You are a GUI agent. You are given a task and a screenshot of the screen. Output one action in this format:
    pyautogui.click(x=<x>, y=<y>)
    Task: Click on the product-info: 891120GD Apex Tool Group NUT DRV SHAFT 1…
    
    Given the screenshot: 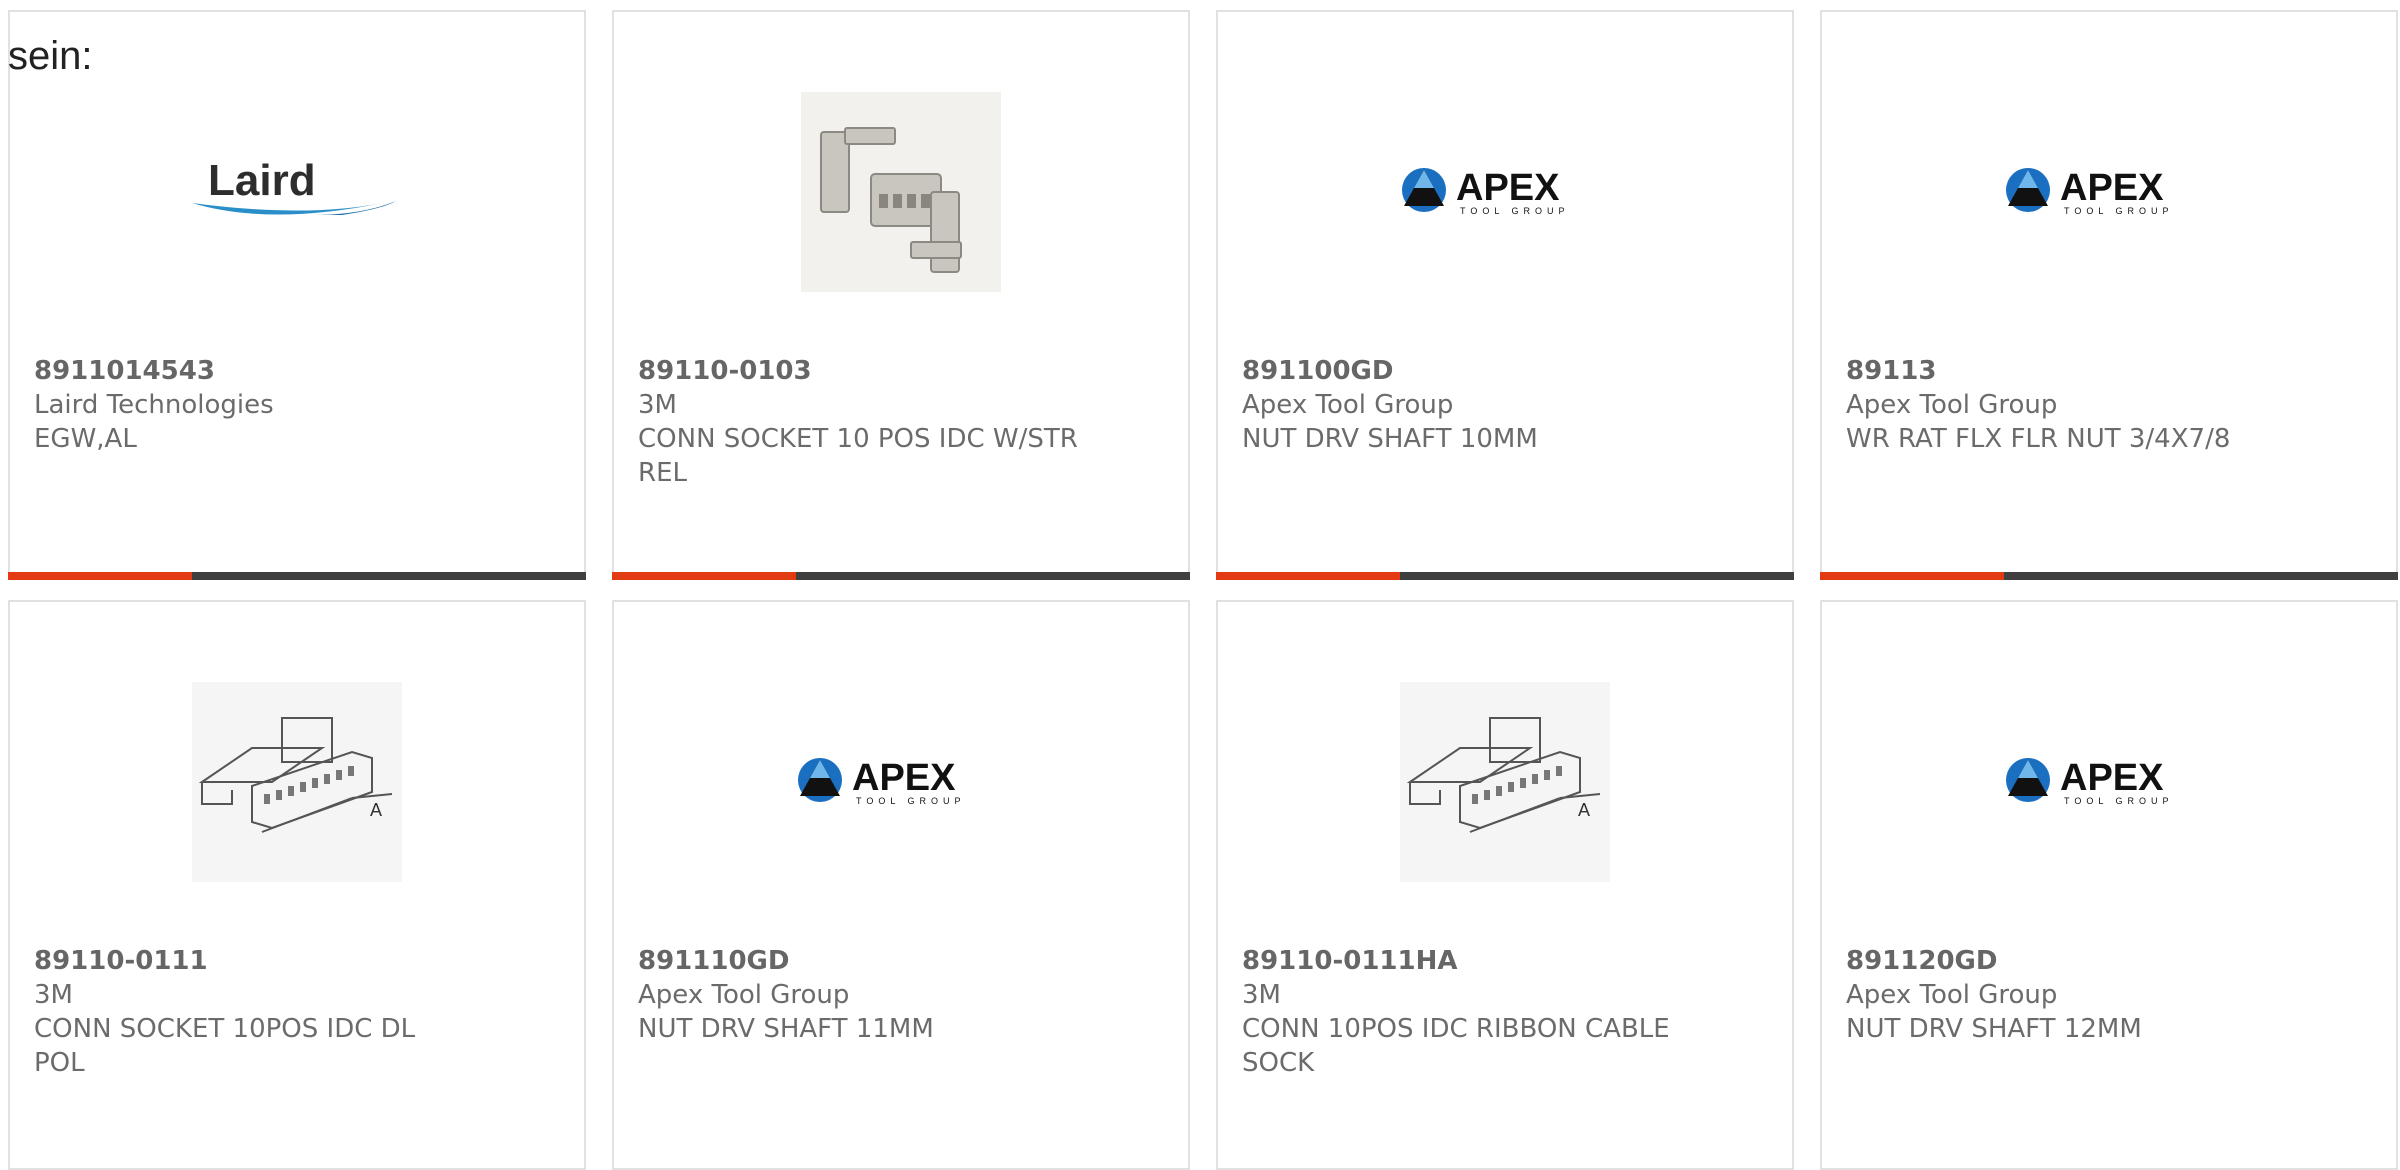 What is the action you would take?
    pyautogui.click(x=2066, y=995)
    